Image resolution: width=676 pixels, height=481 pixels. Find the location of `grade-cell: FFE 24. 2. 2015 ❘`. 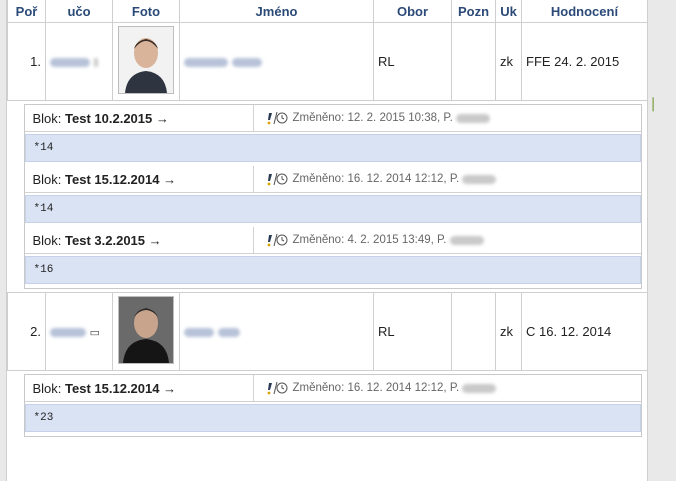

grade-cell: FFE 24. 2. 2015 ❘ is located at coordinates (590, 66).